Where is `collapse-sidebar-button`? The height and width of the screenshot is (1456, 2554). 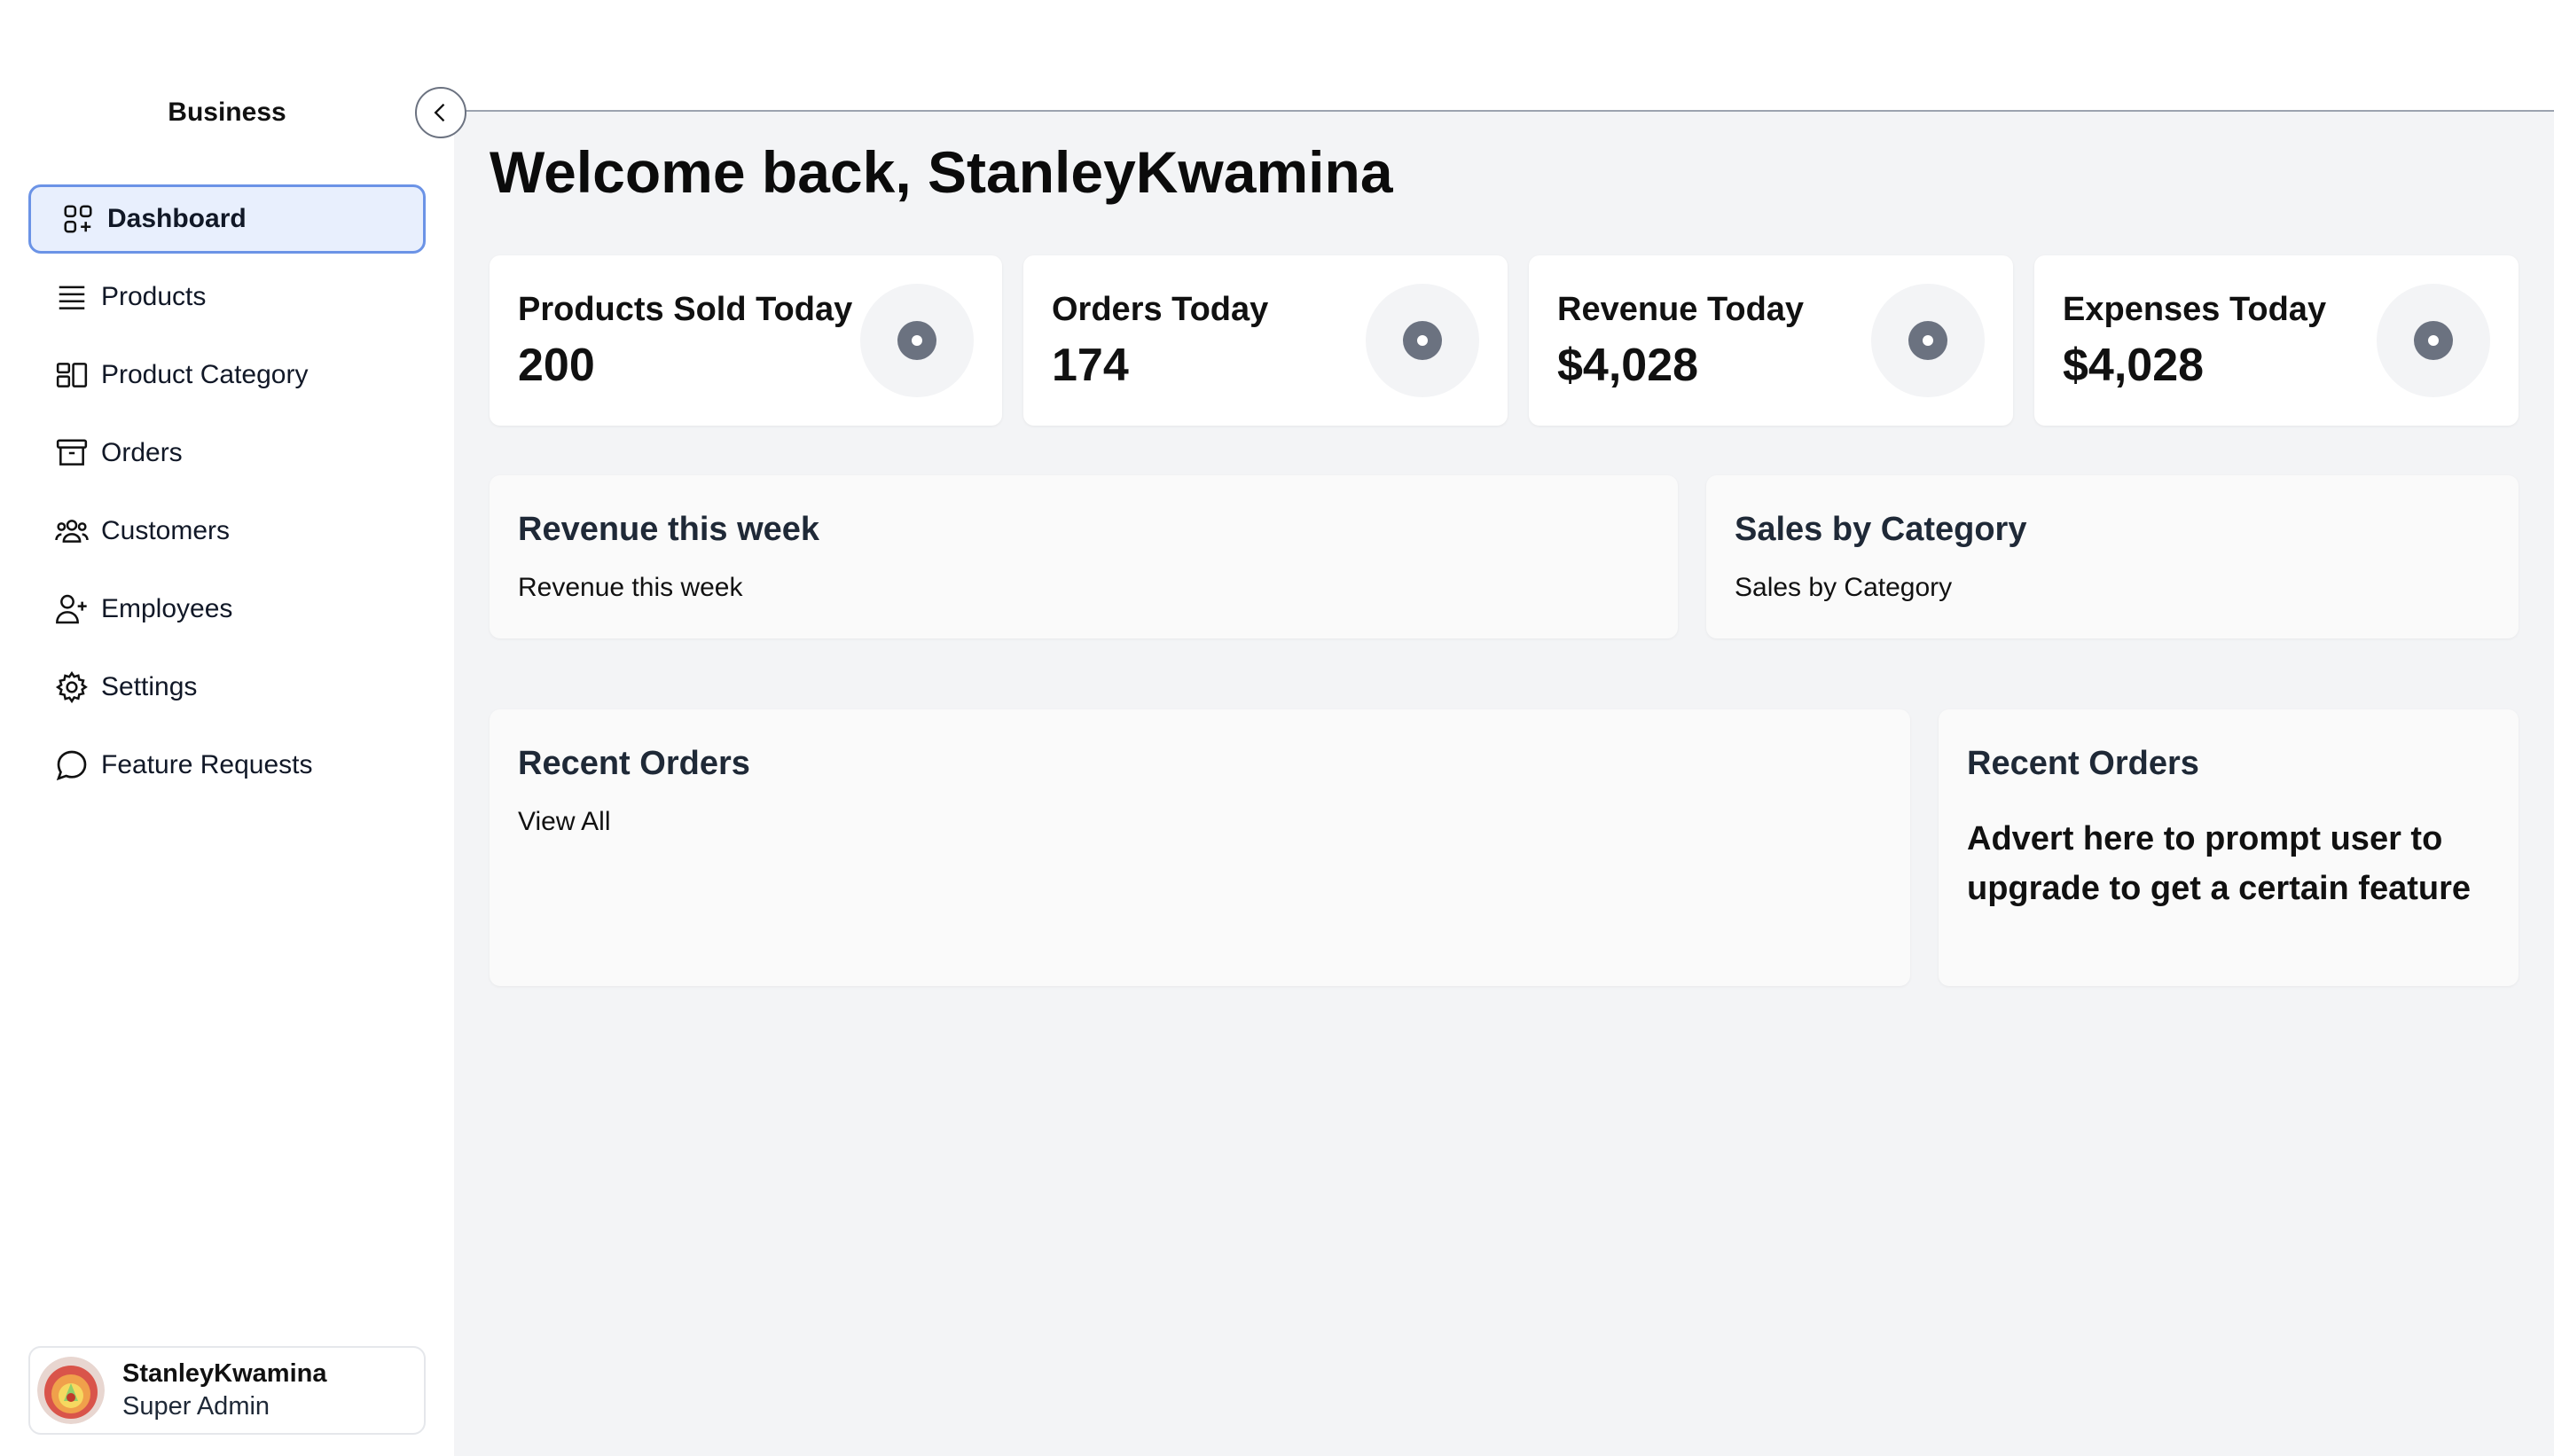
collapse-sidebar-button is located at coordinates (440, 112).